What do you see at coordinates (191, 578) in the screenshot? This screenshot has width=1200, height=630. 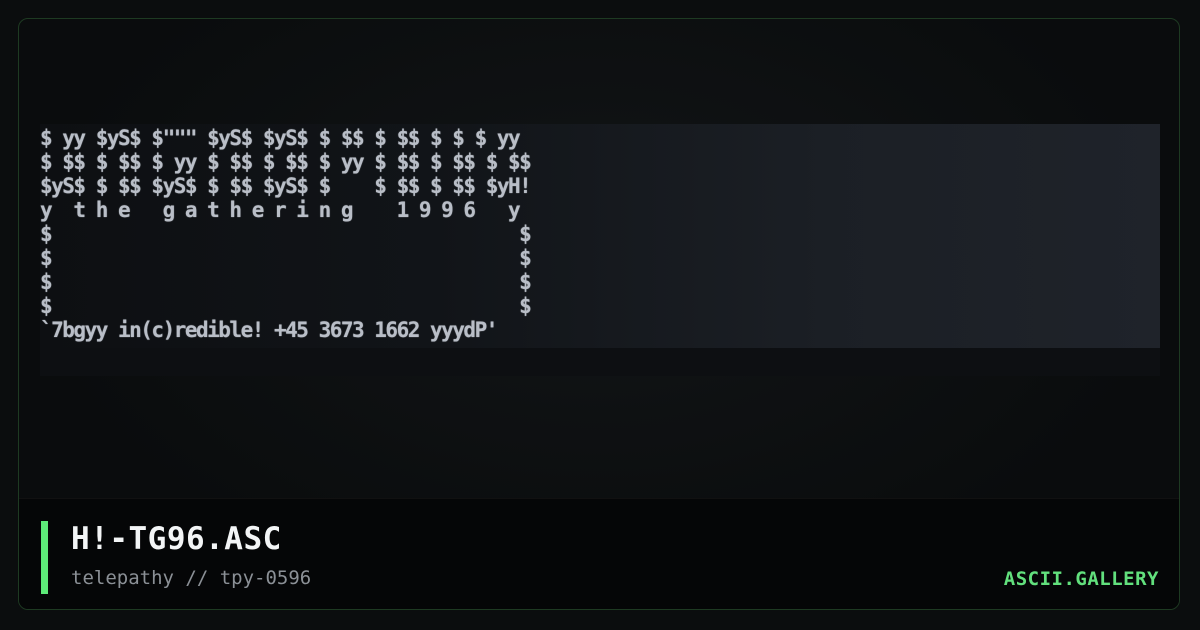 I see `file-subtitle: telepathy // tpy-0596` at bounding box center [191, 578].